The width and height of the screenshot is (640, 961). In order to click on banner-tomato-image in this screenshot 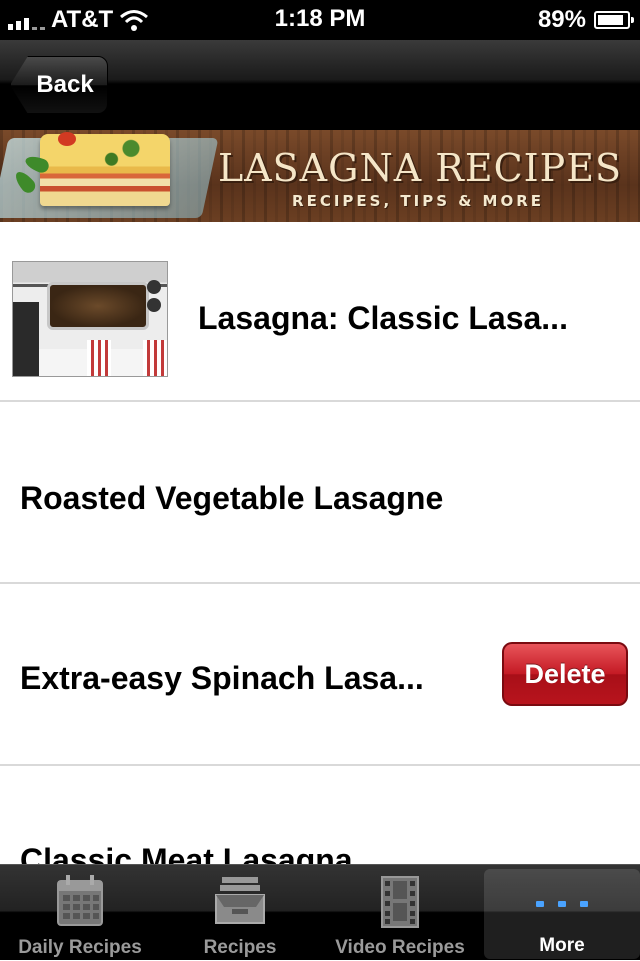, I will do `click(67, 139)`.